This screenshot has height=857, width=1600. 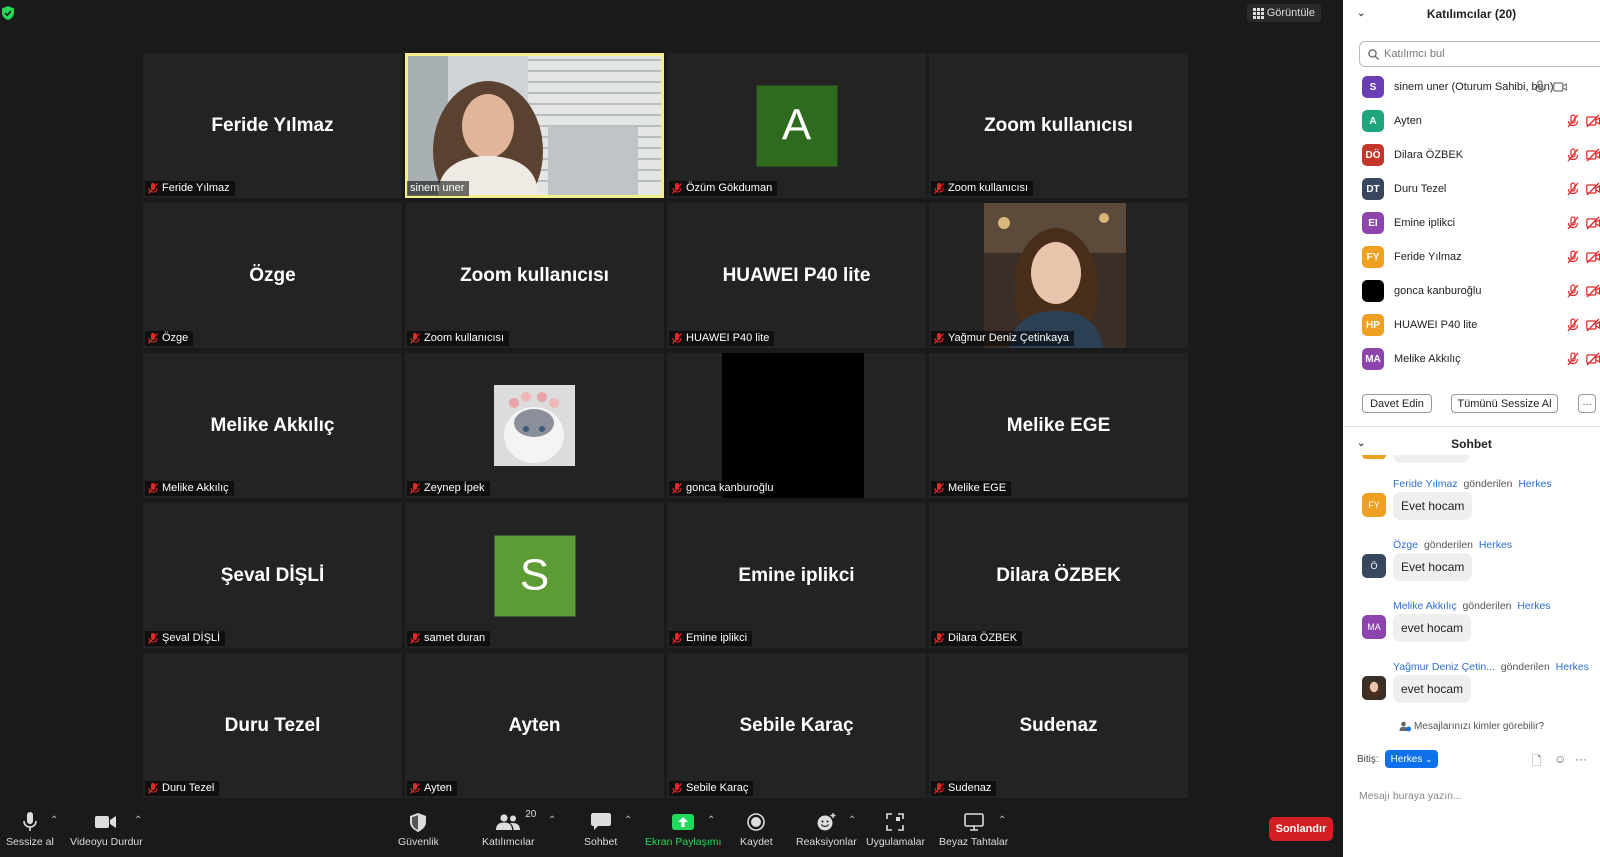 I want to click on tile-label-text: Melike EGE, so click(x=977, y=488).